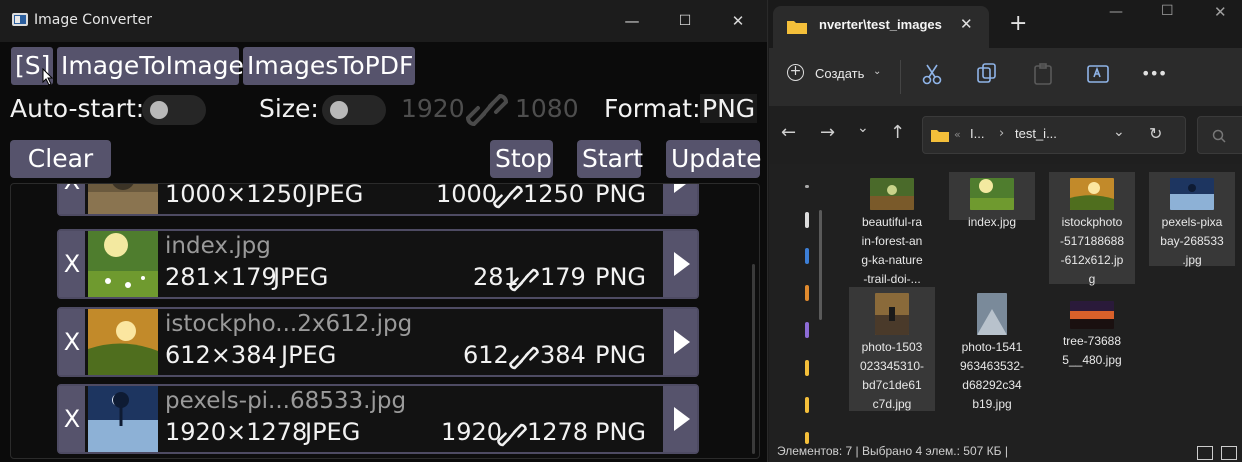 This screenshot has height=462, width=1242. Describe the element at coordinates (1005, 77) in the screenshot. I see `explorer-toolbar: + Создать ⌄ •••` at that location.